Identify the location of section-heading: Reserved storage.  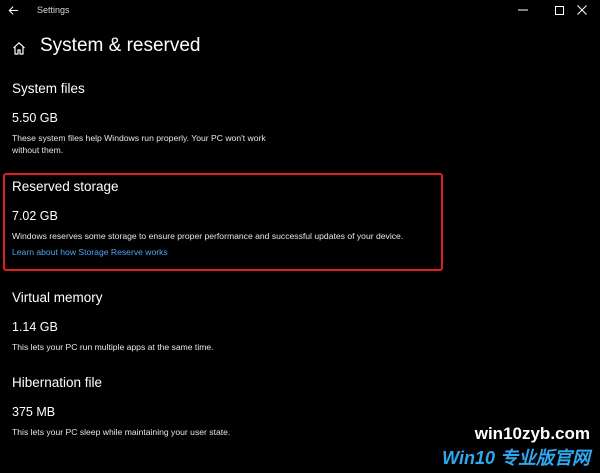
(65, 186).